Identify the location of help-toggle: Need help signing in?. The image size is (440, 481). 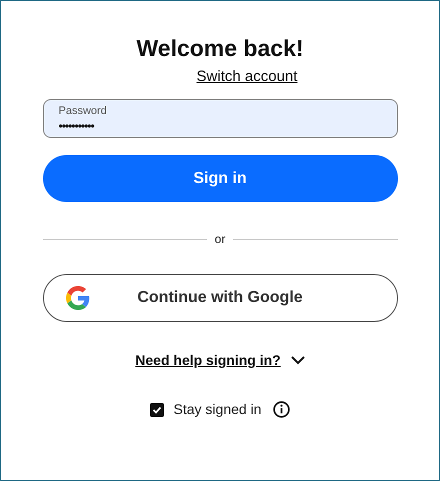
(220, 360).